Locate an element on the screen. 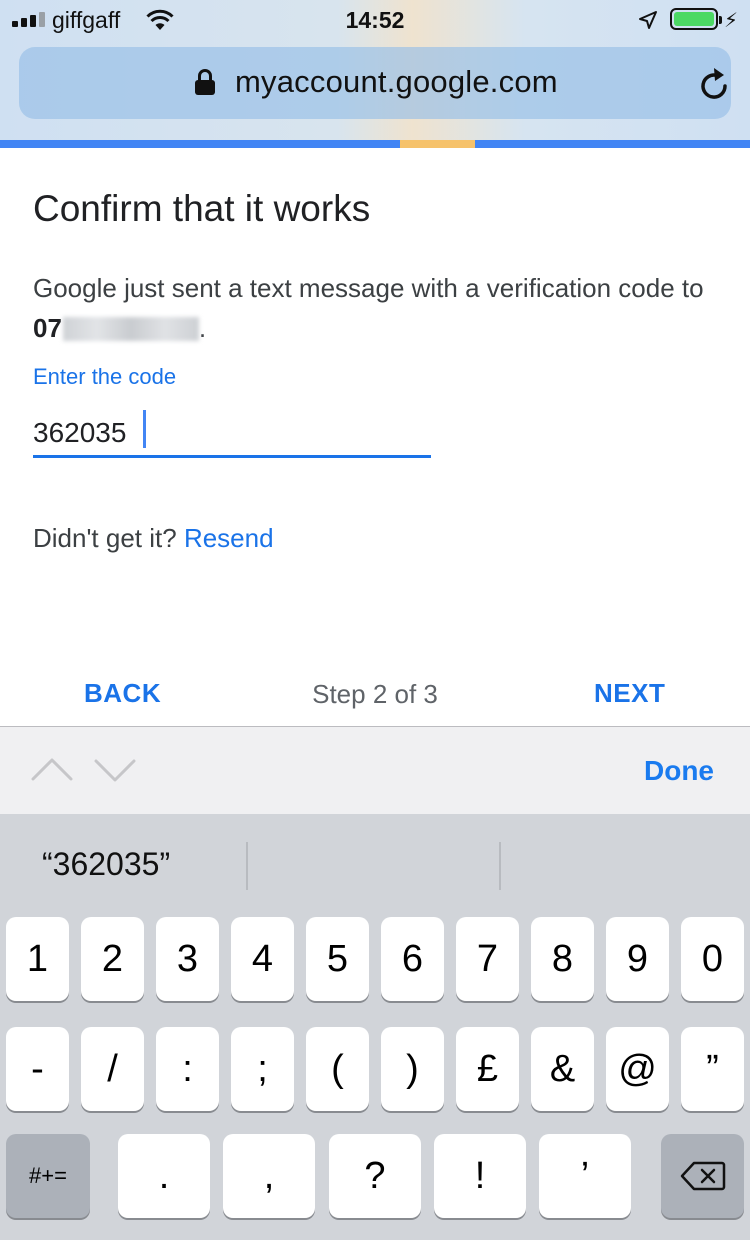 The height and width of the screenshot is (1240, 750). key-8: 8 is located at coordinates (562, 959).